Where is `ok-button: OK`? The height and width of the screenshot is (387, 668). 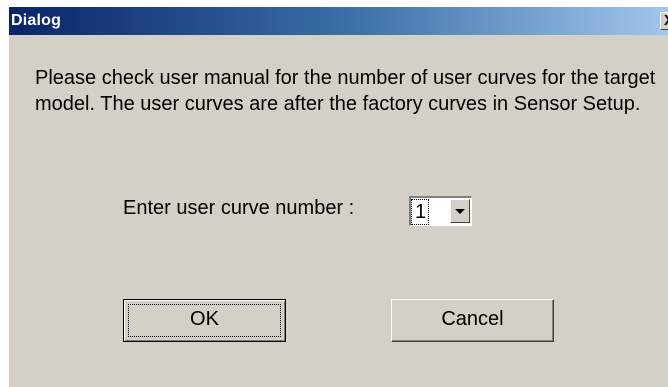
ok-button: OK is located at coordinates (204, 320).